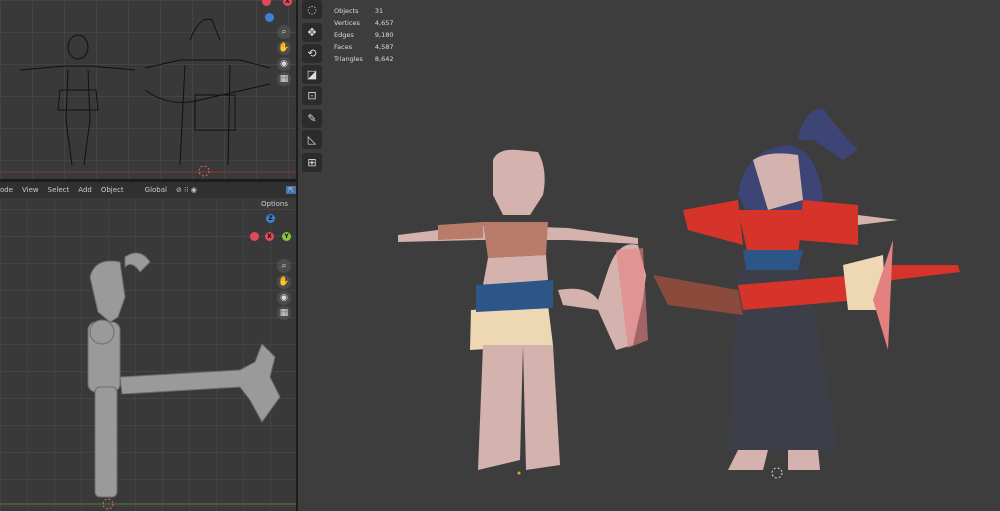 The image size is (1000, 511). What do you see at coordinates (519, 473) in the screenshot?
I see `origin-point` at bounding box center [519, 473].